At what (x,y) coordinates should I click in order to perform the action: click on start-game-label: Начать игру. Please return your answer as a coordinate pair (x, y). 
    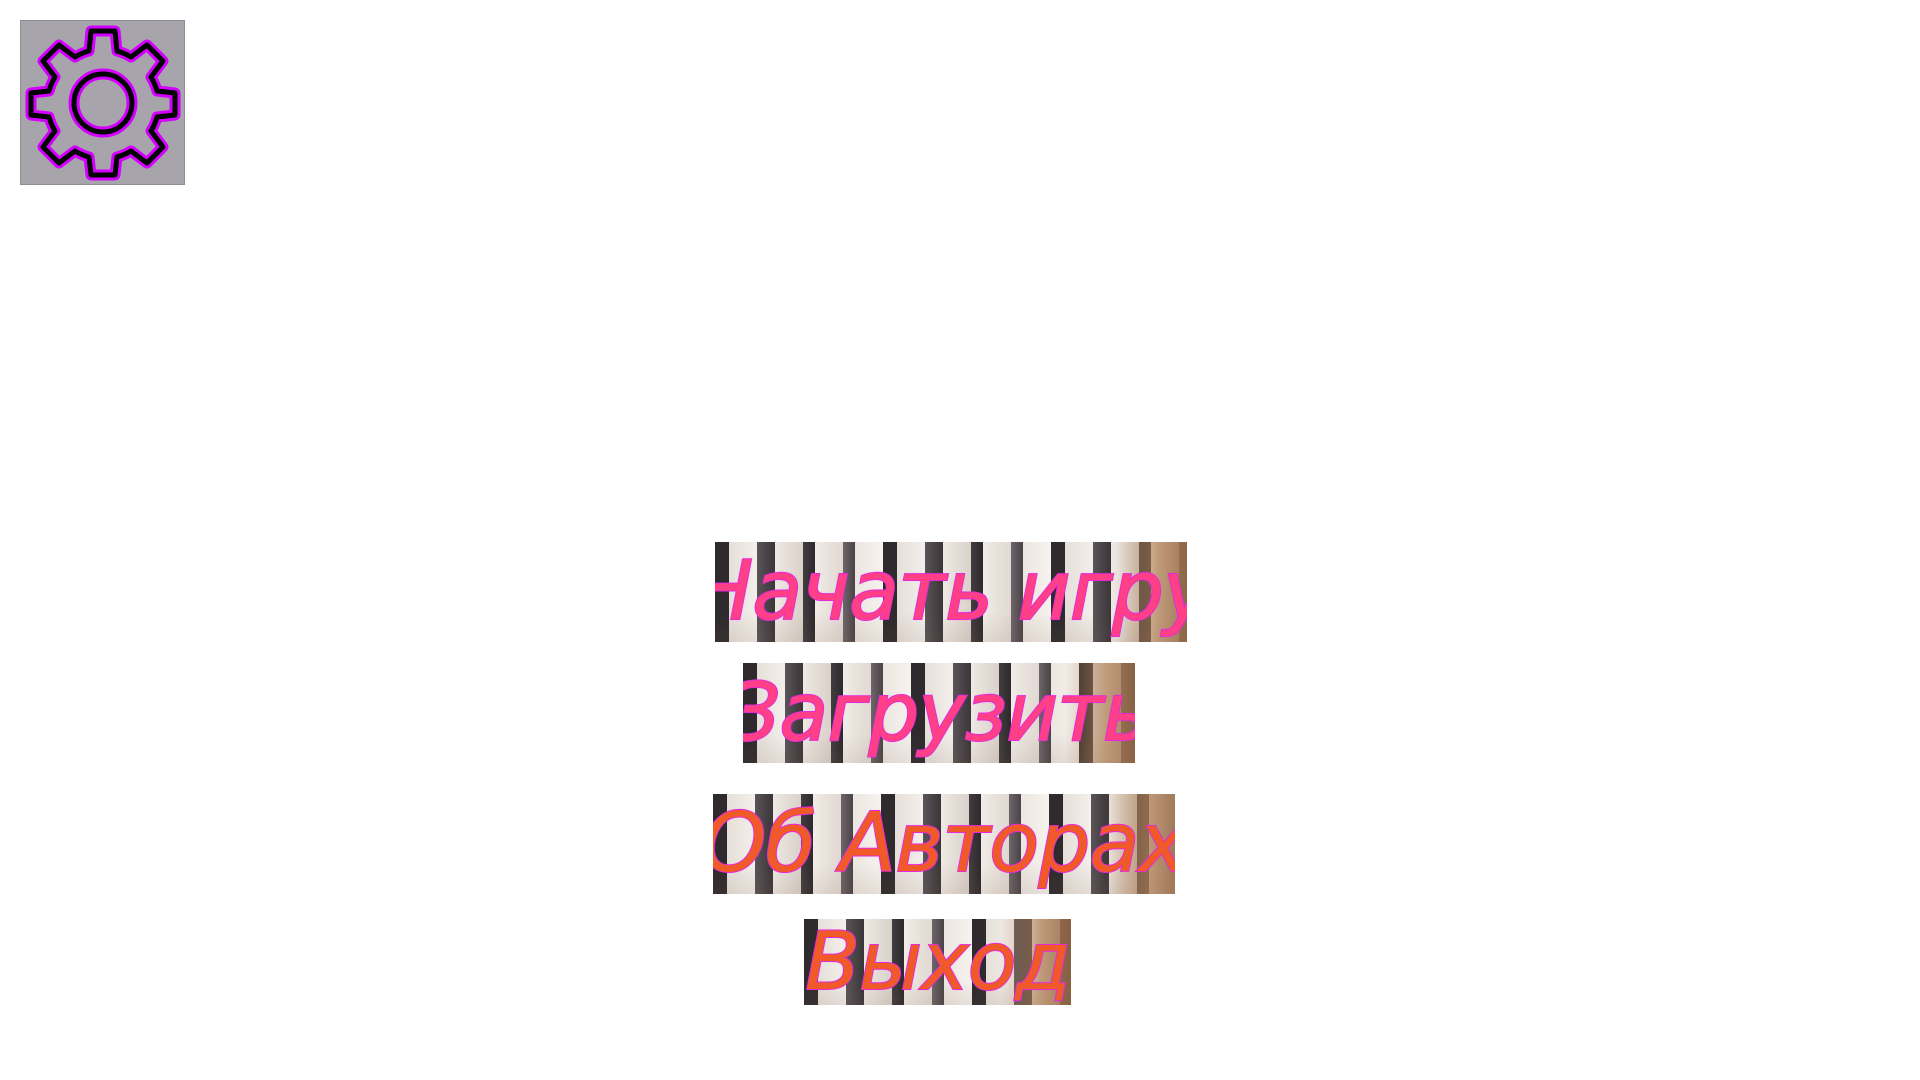
    Looking at the image, I should click on (951, 591).